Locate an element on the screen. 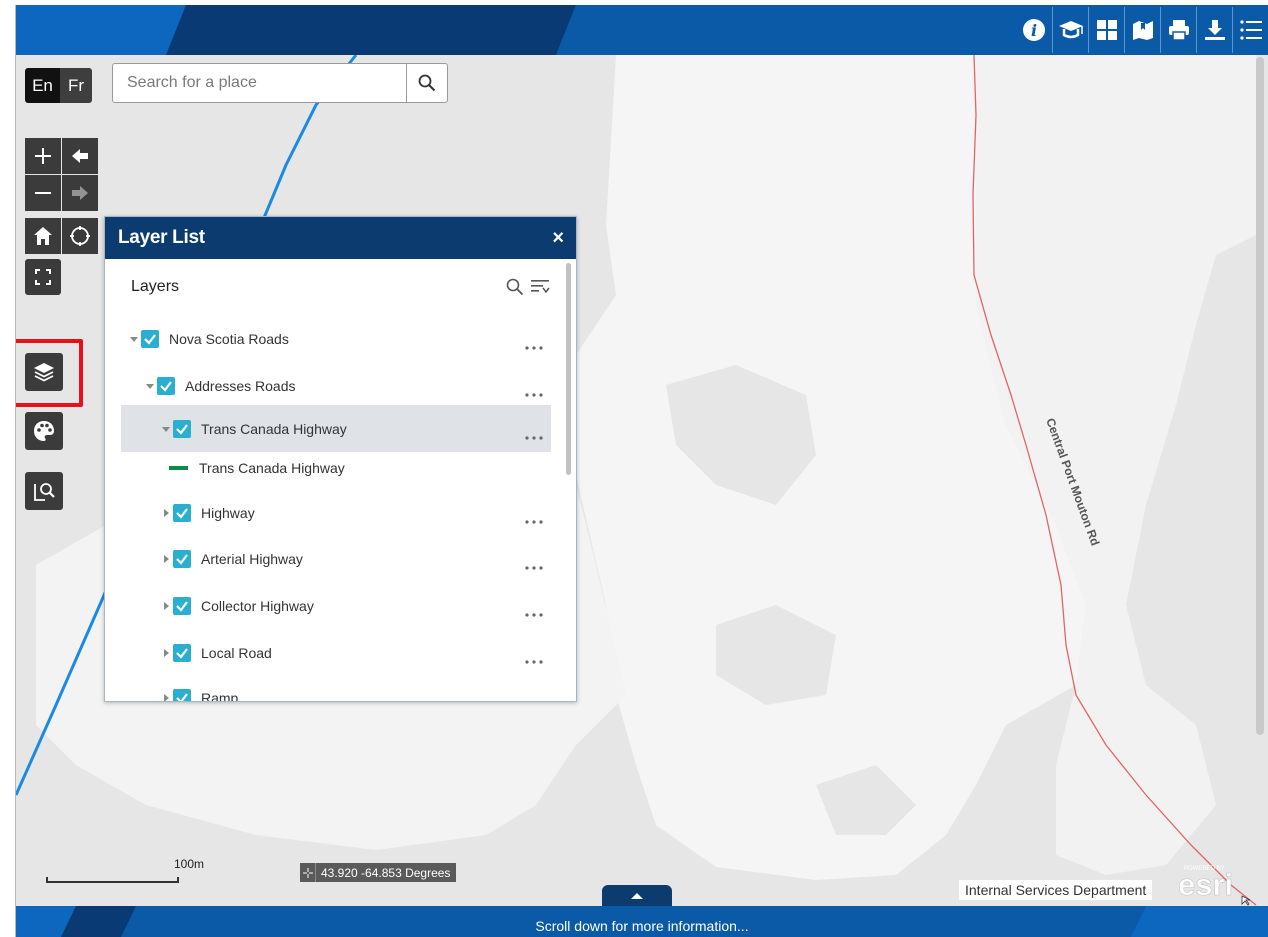 This screenshot has width=1268, height=937. zoom-out-button is located at coordinates (43, 193).